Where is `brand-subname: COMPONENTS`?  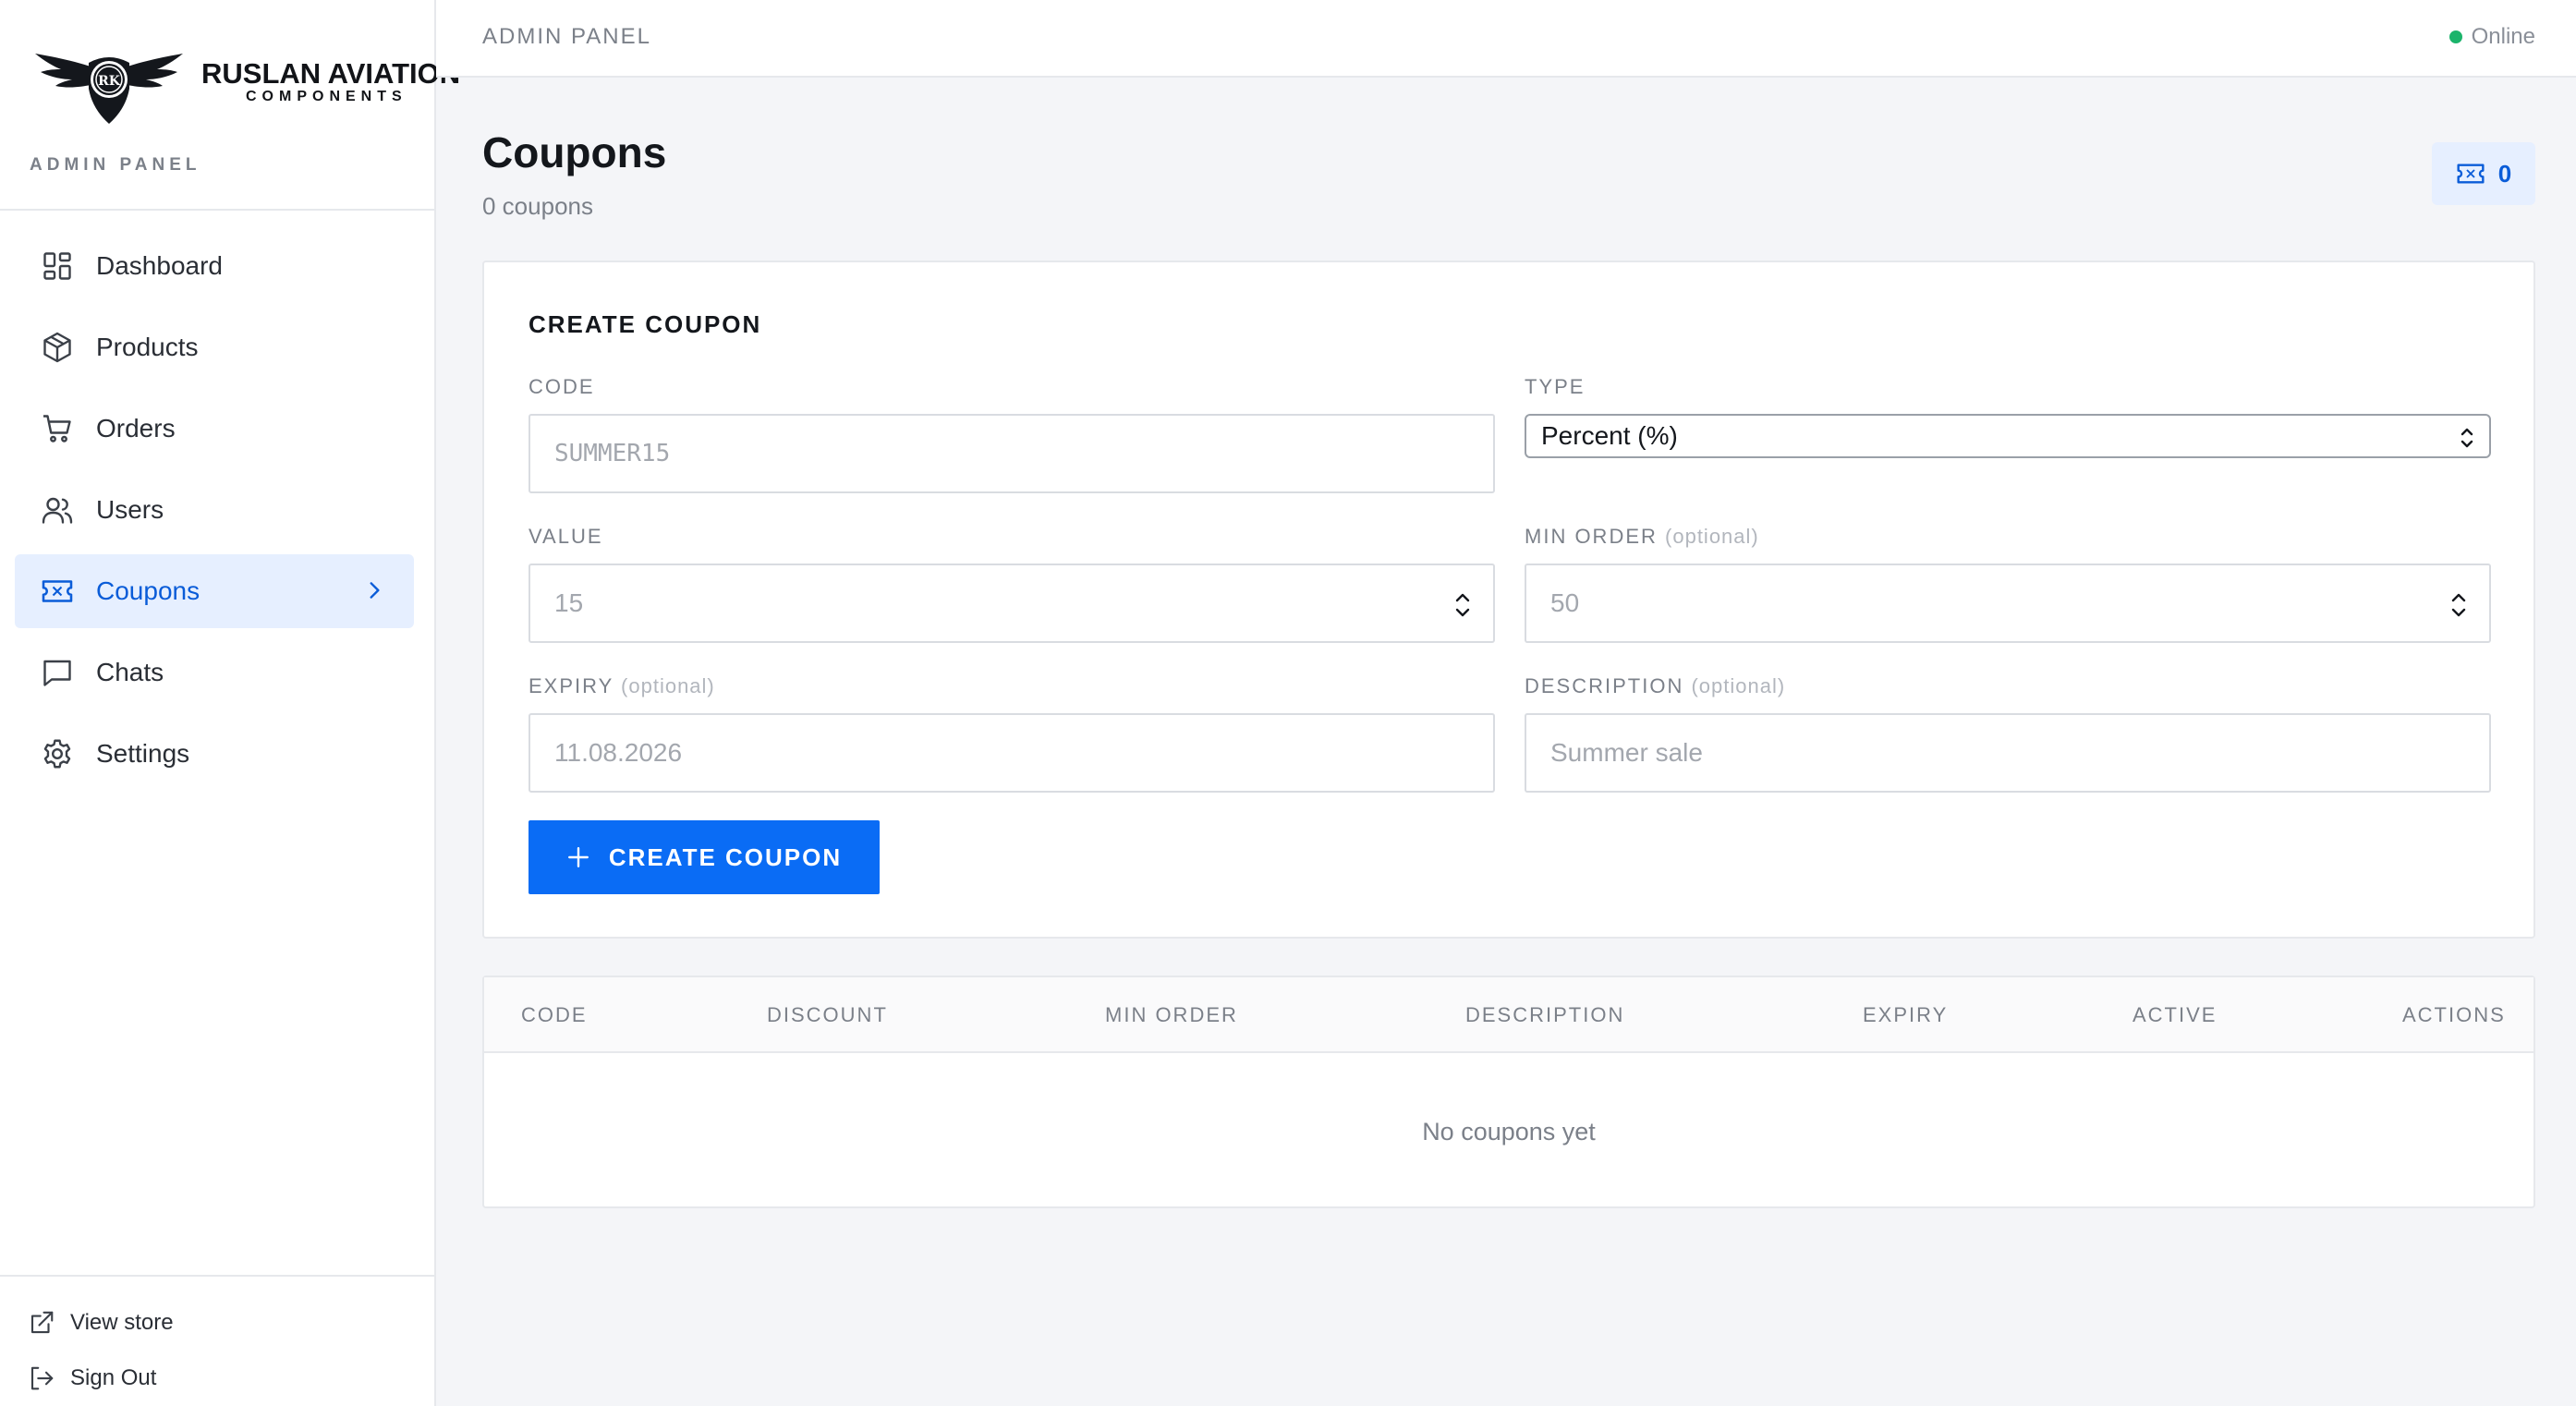
brand-subname: COMPONENTS is located at coordinates (326, 97).